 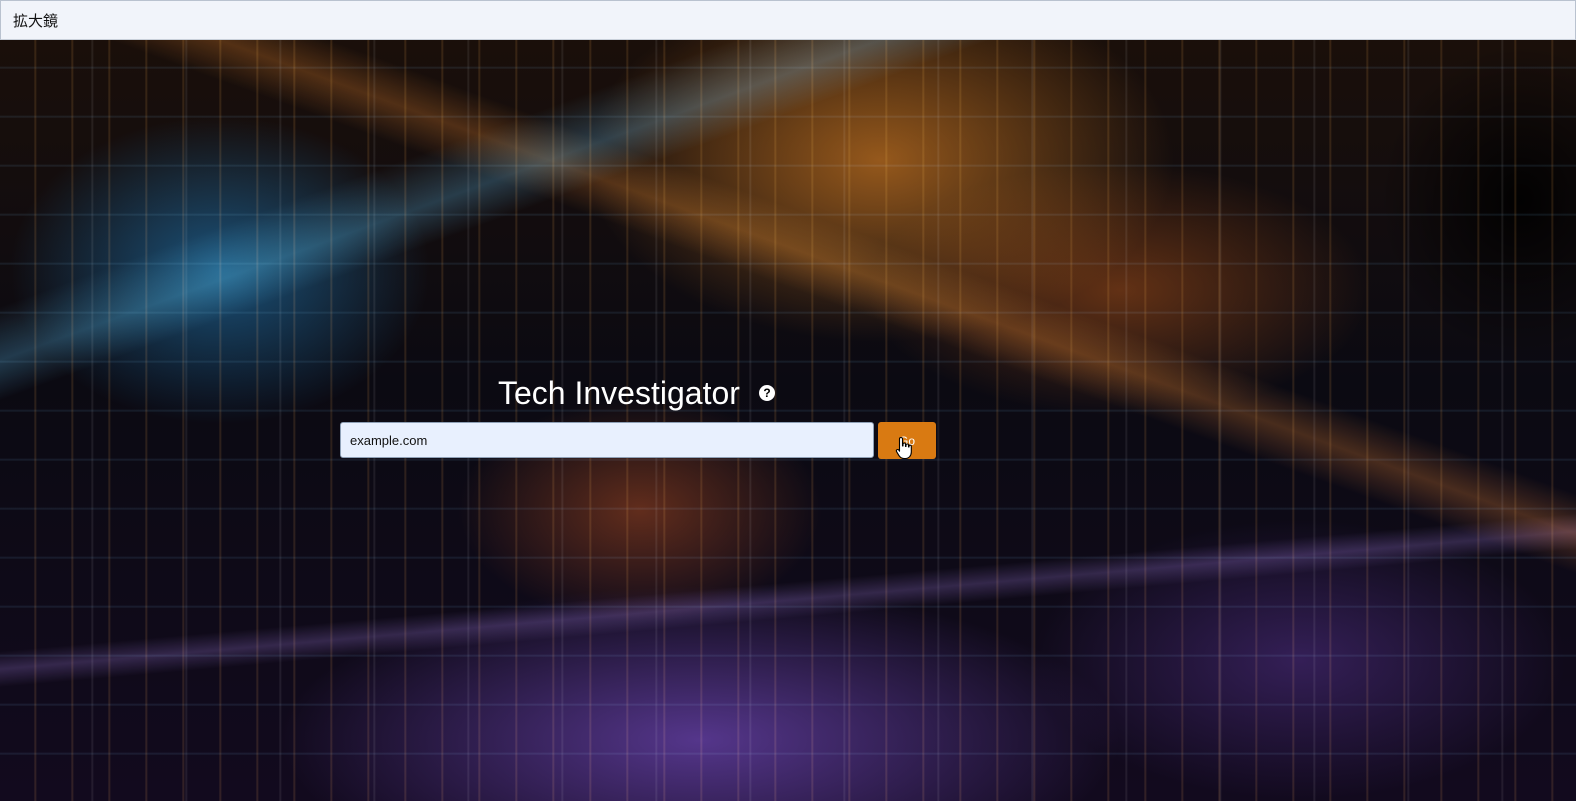 What do you see at coordinates (767, 393) in the screenshot?
I see `help-icon: ?` at bounding box center [767, 393].